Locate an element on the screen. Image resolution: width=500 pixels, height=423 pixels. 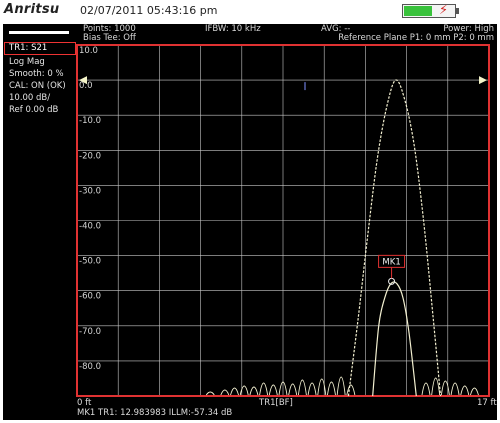
reference-arrow-right is located at coordinates (483, 80).